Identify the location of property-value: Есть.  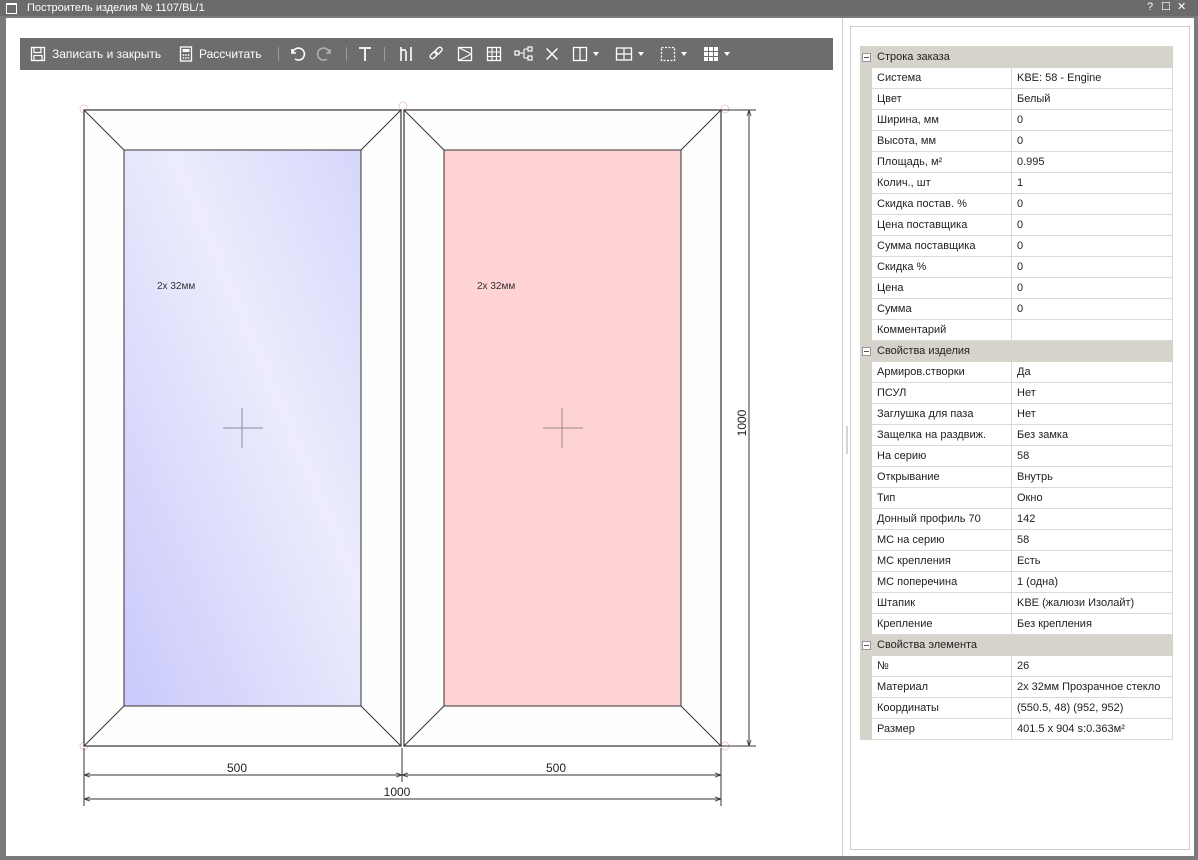
(1092, 561).